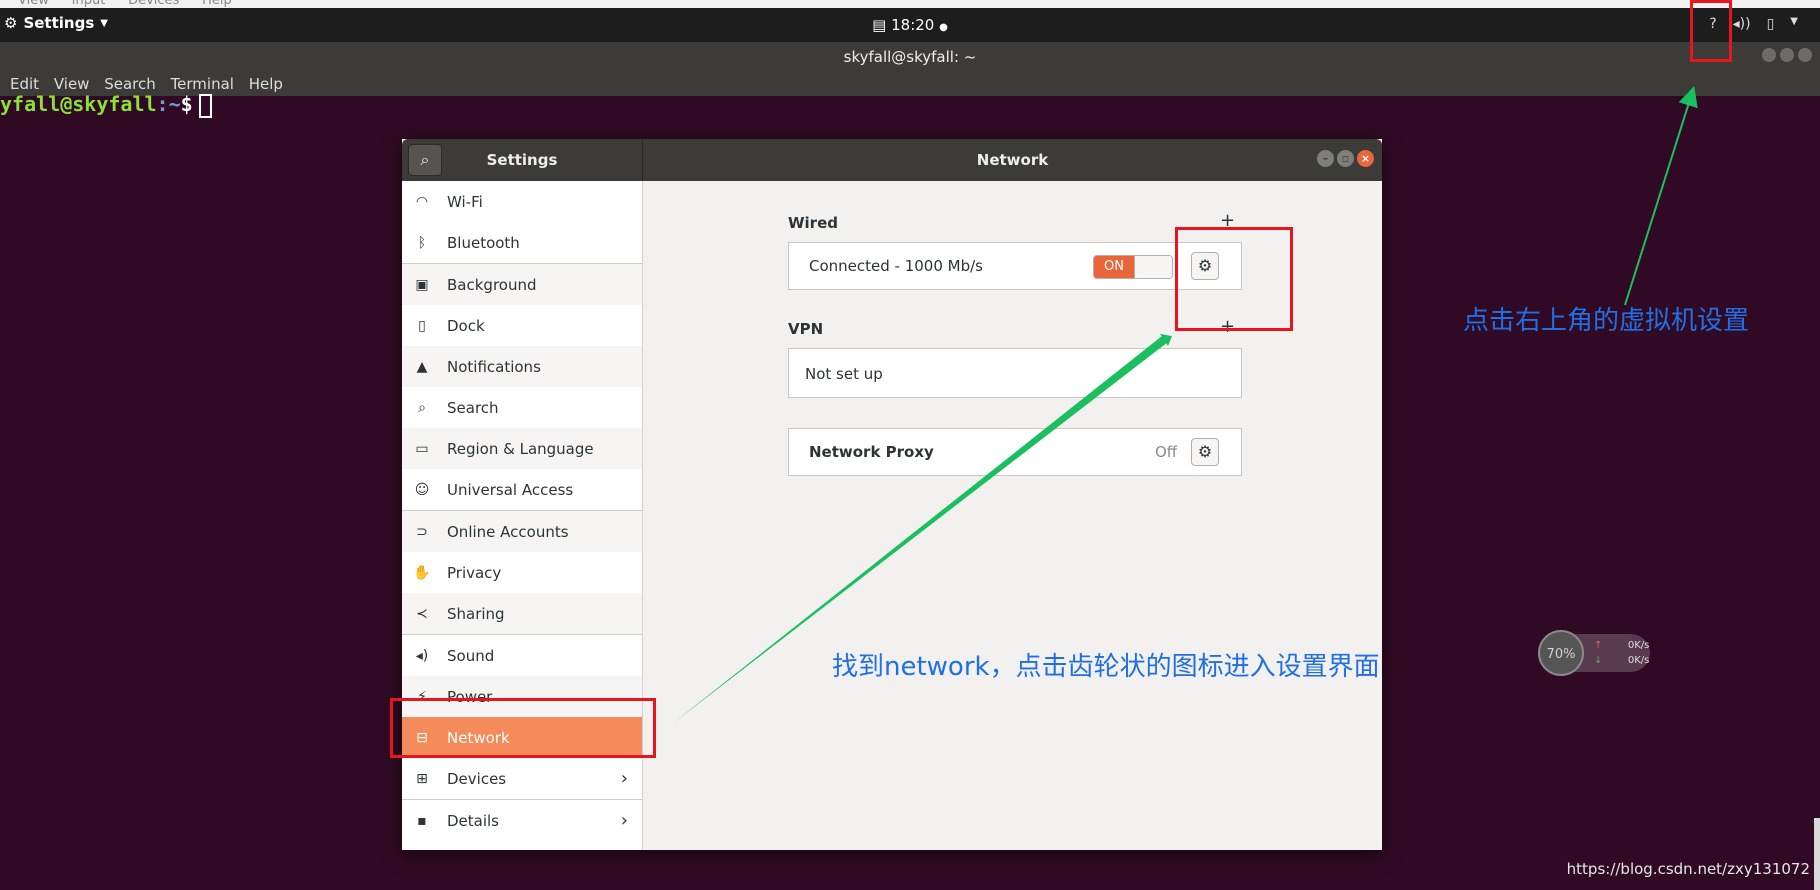 The width and height of the screenshot is (1820, 890). I want to click on network-note: 找到network，点击齿轮状的图标进入设置界面, so click(1106, 667).